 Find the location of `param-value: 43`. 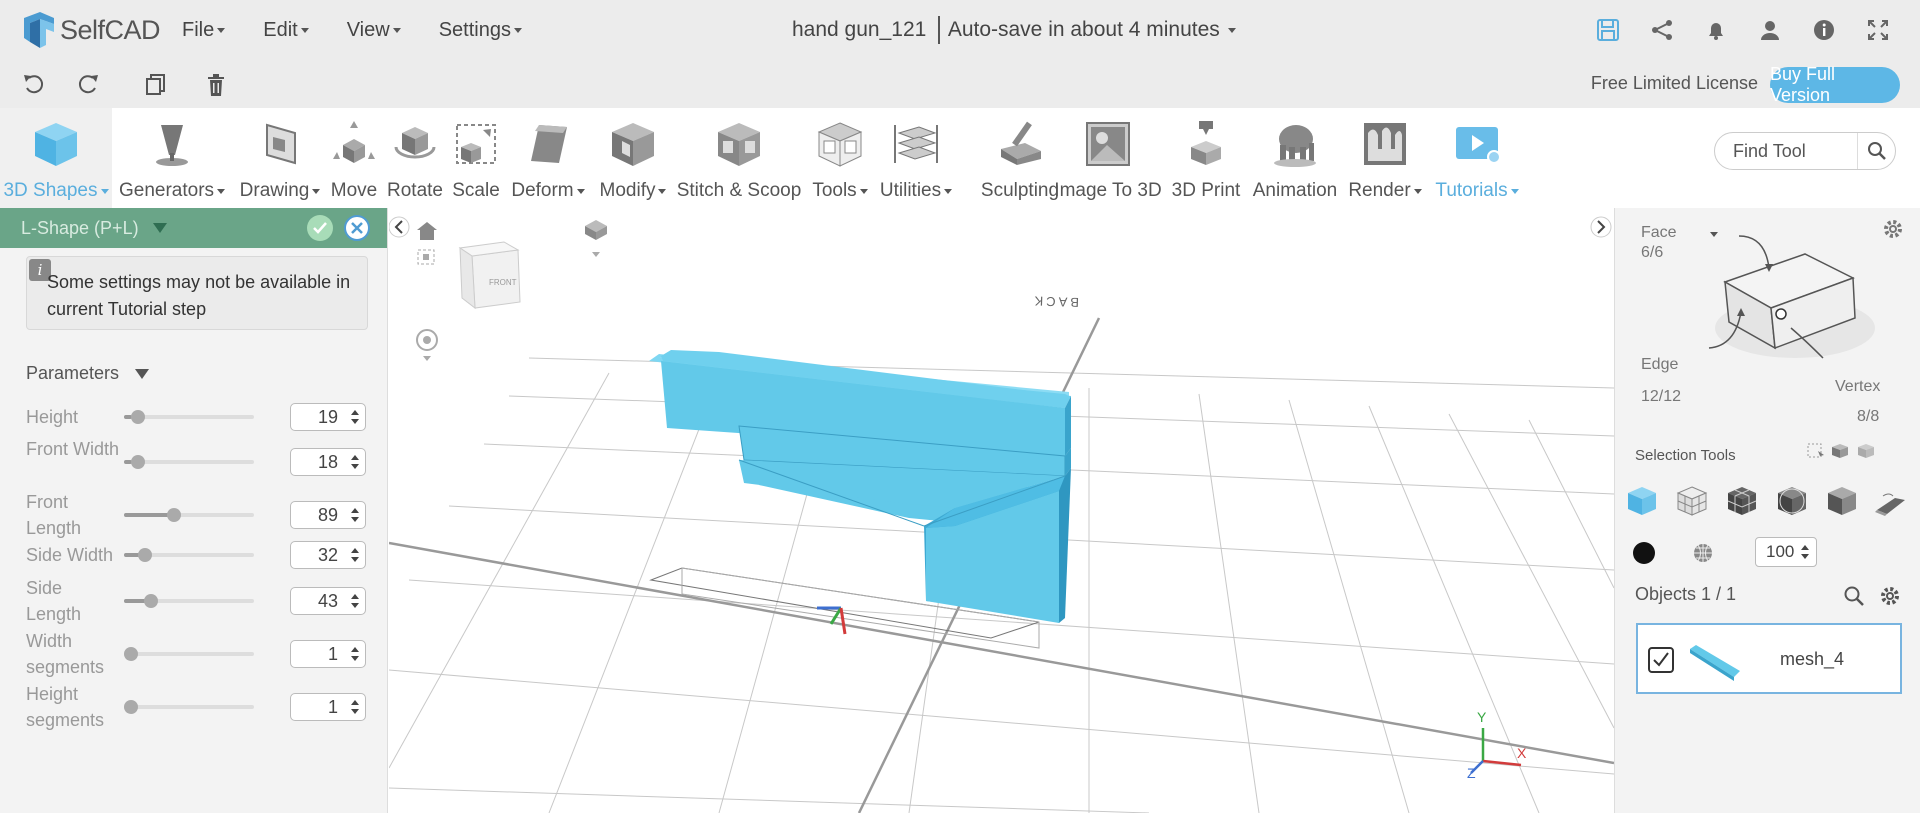

param-value: 43 is located at coordinates (328, 601).